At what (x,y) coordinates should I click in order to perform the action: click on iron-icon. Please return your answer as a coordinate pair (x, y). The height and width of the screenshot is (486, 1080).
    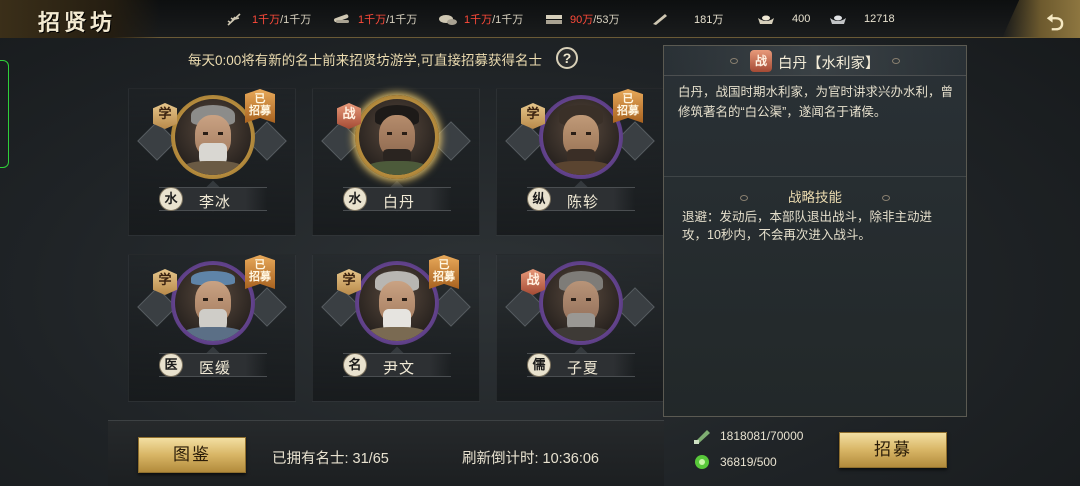
    Looking at the image, I should click on (554, 19).